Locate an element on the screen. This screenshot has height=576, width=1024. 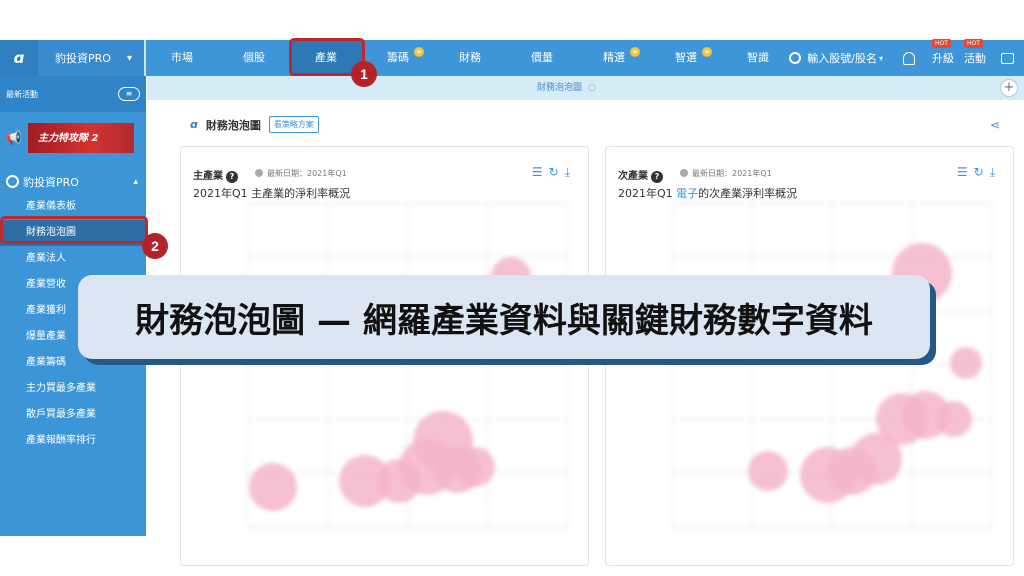
callout-badge-2: 2 is located at coordinates (155, 246).